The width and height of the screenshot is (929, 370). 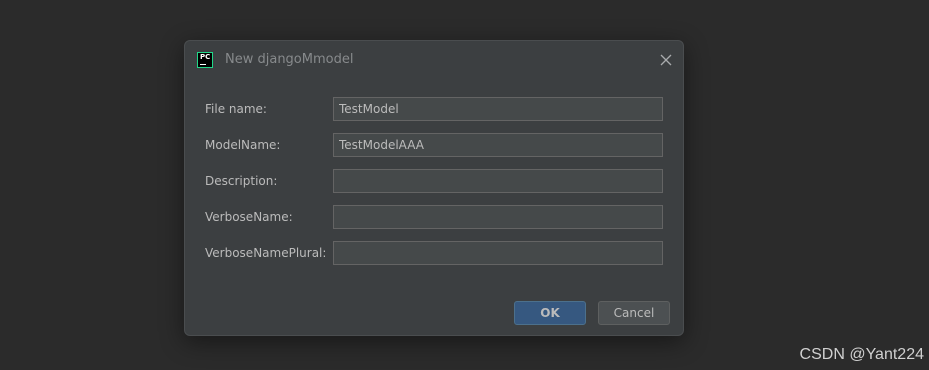 I want to click on verbose-name-row: VerboseName:, so click(x=435, y=217).